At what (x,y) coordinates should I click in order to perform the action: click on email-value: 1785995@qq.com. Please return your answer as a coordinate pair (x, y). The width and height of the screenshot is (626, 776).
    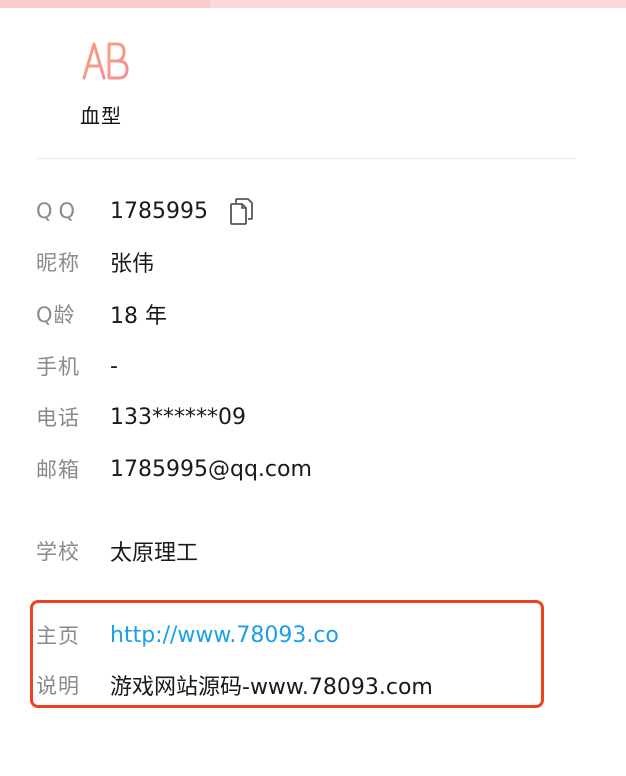
    Looking at the image, I should click on (211, 469).